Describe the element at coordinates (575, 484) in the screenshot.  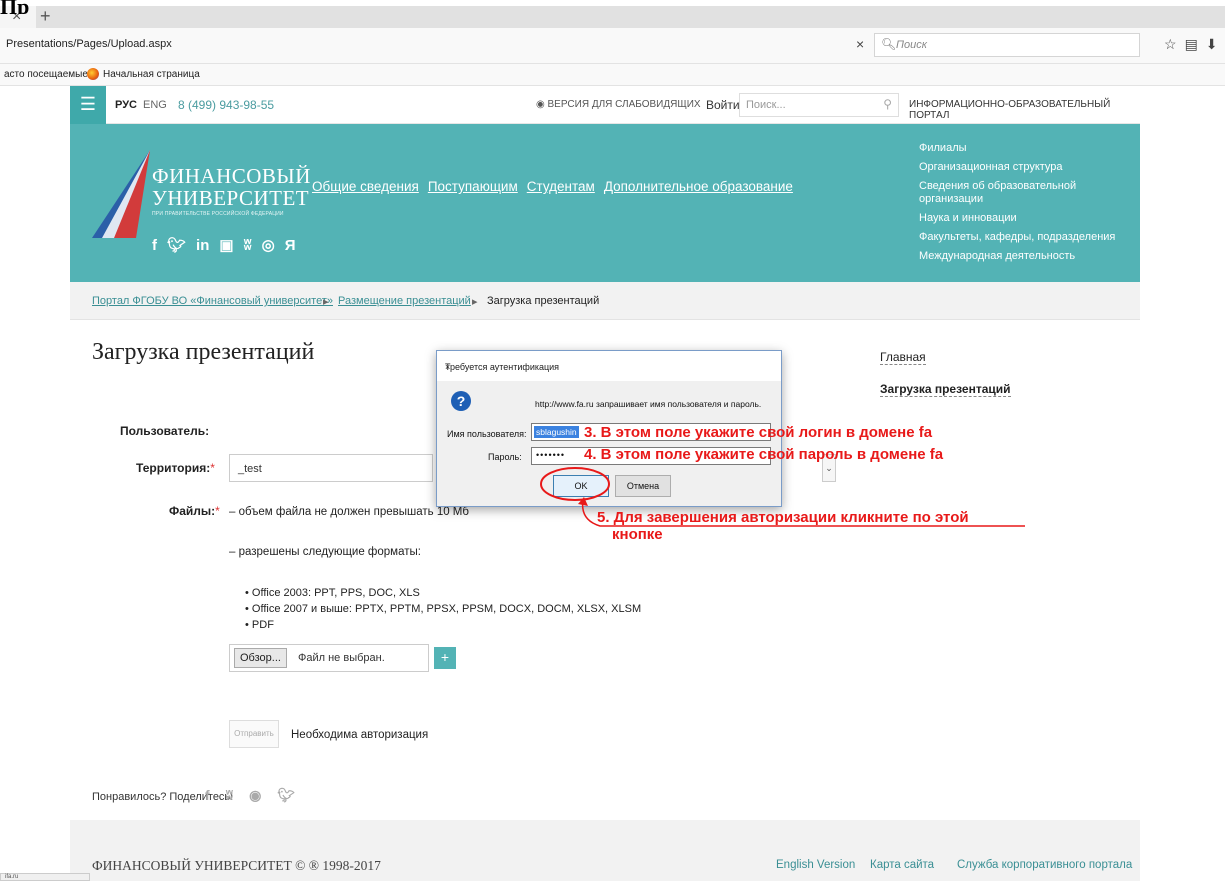
I see `ok-highlight-ellipse` at that location.